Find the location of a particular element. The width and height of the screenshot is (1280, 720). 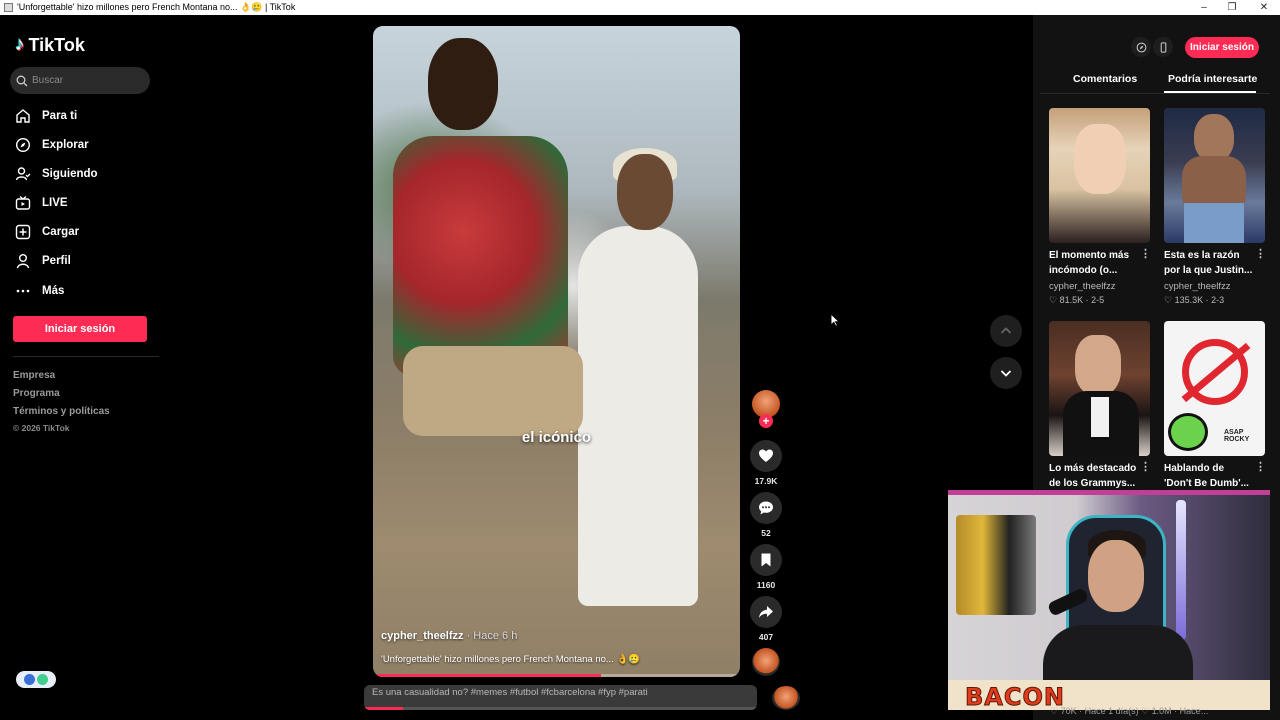

like-count: 17.9K is located at coordinates (766, 481).